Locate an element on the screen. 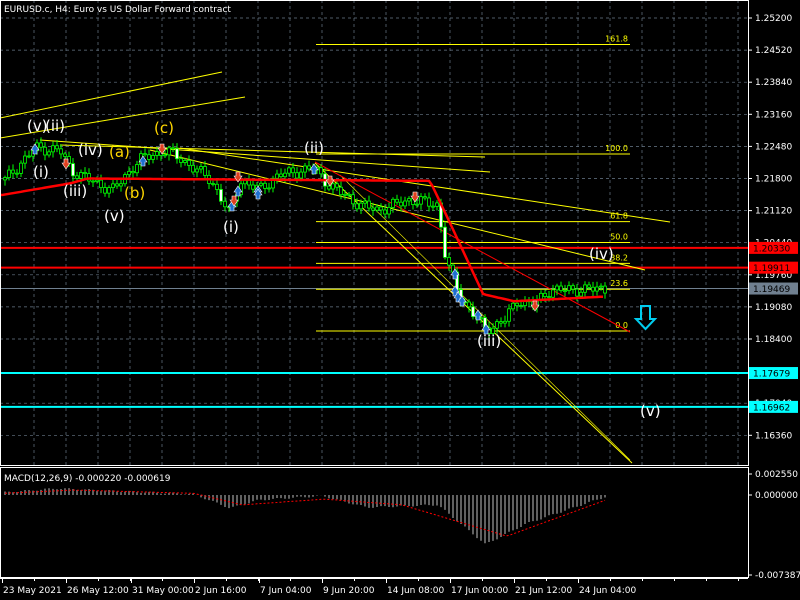  price-tick-label: 1.25200 is located at coordinates (773, 19).